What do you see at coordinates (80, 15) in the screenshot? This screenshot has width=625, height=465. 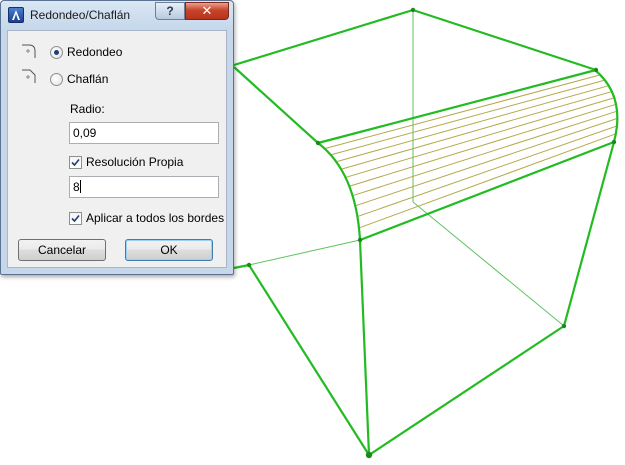 I see `dialog-title: Redondeo/Chaflán` at bounding box center [80, 15].